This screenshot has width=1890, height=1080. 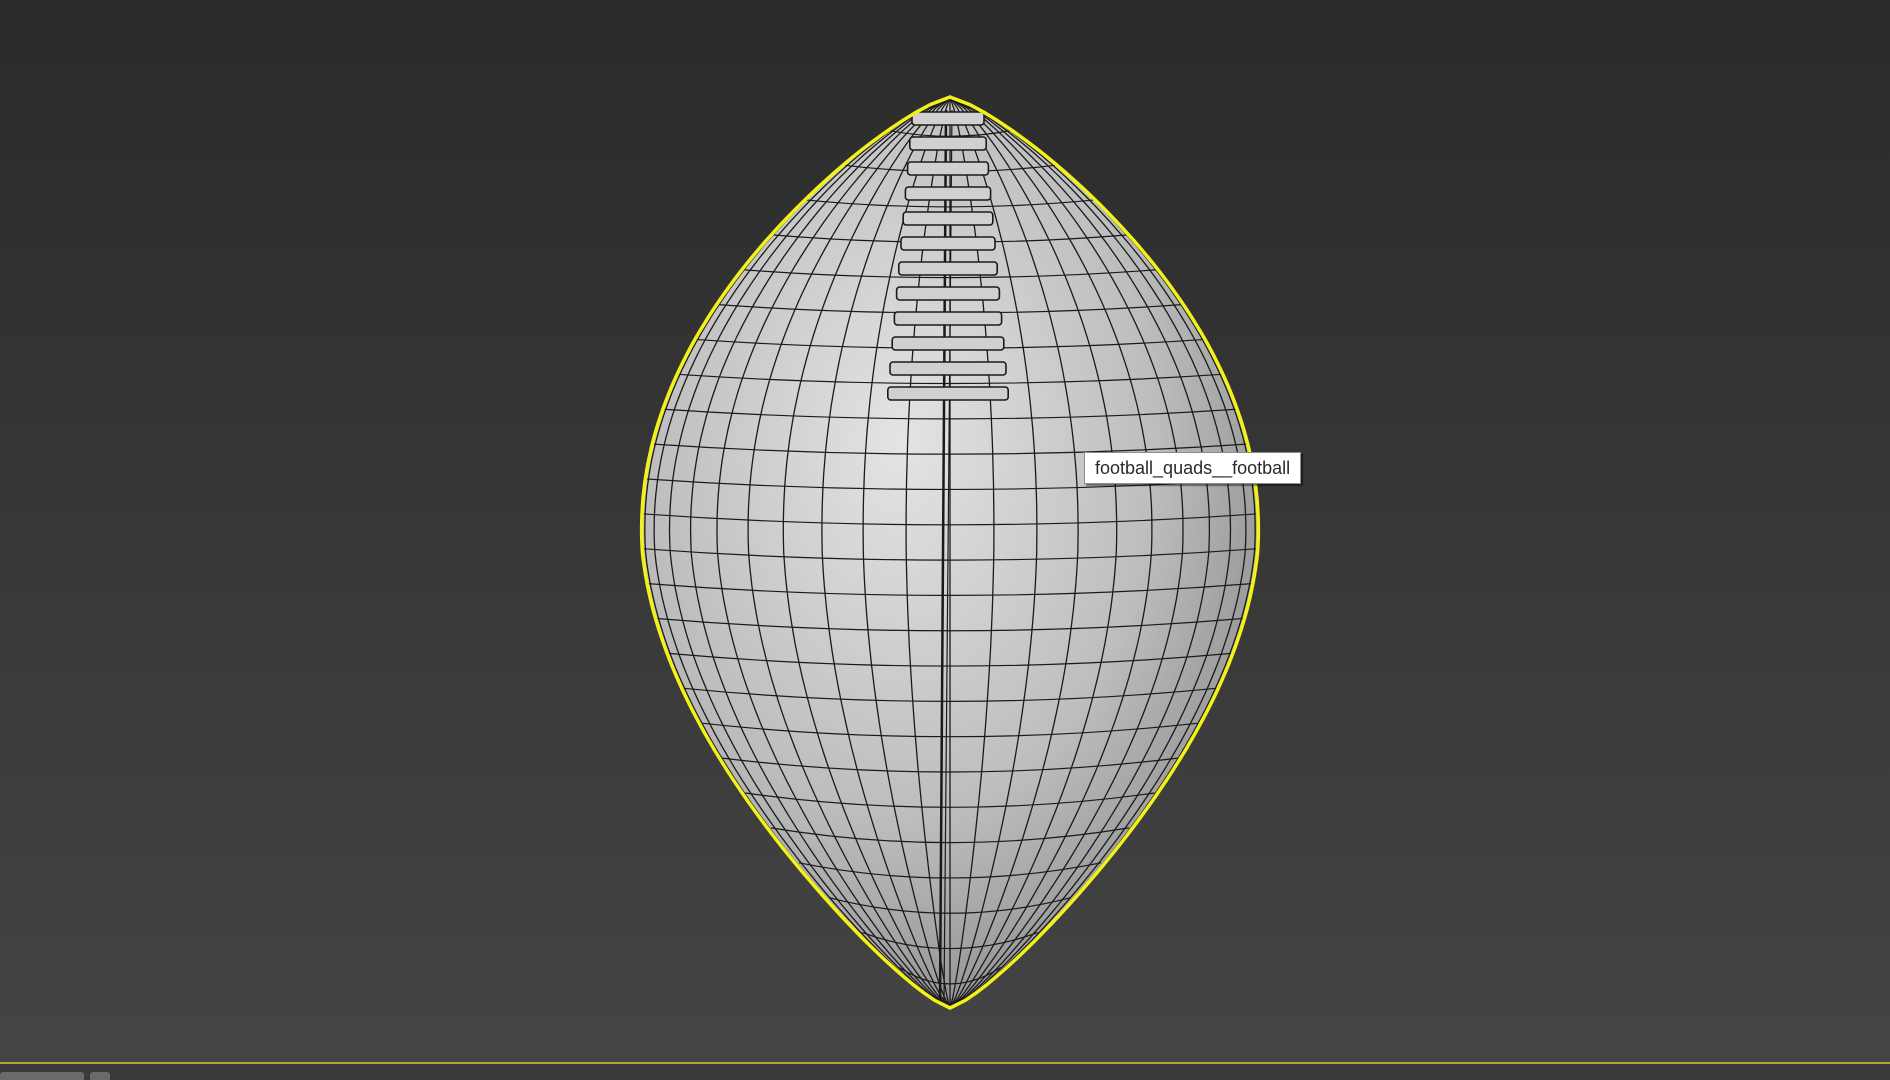 I want to click on object-name-tooltip: football_quads__football, so click(x=1193, y=468).